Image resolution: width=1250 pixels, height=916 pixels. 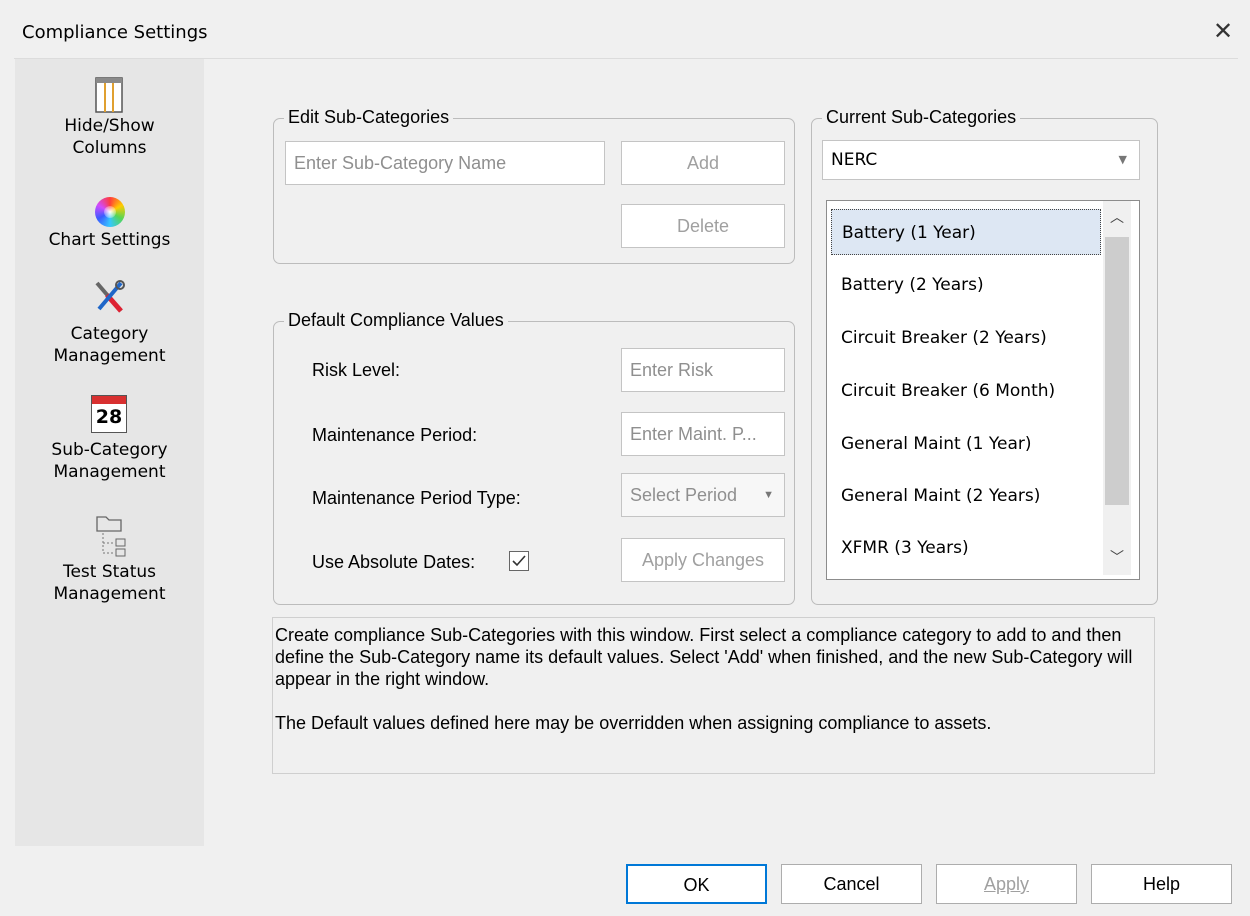 I want to click on category-select: NERC ▼, so click(x=981, y=160).